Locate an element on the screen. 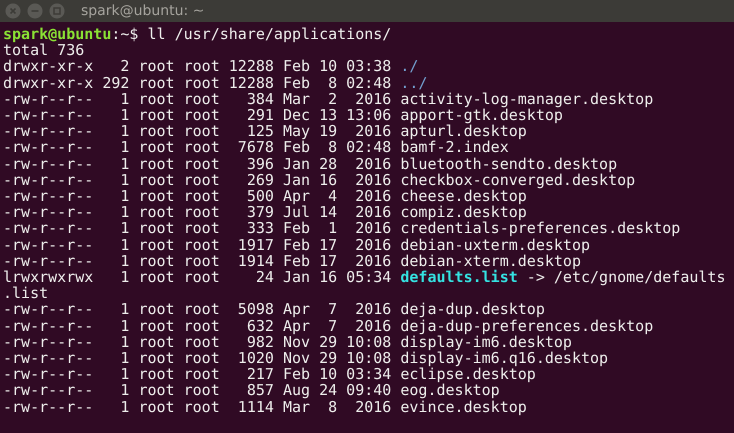 The width and height of the screenshot is (734, 433). file-details: -rw-r--r-- 1 root root 500 Apr 4 2016 is located at coordinates (197, 196).